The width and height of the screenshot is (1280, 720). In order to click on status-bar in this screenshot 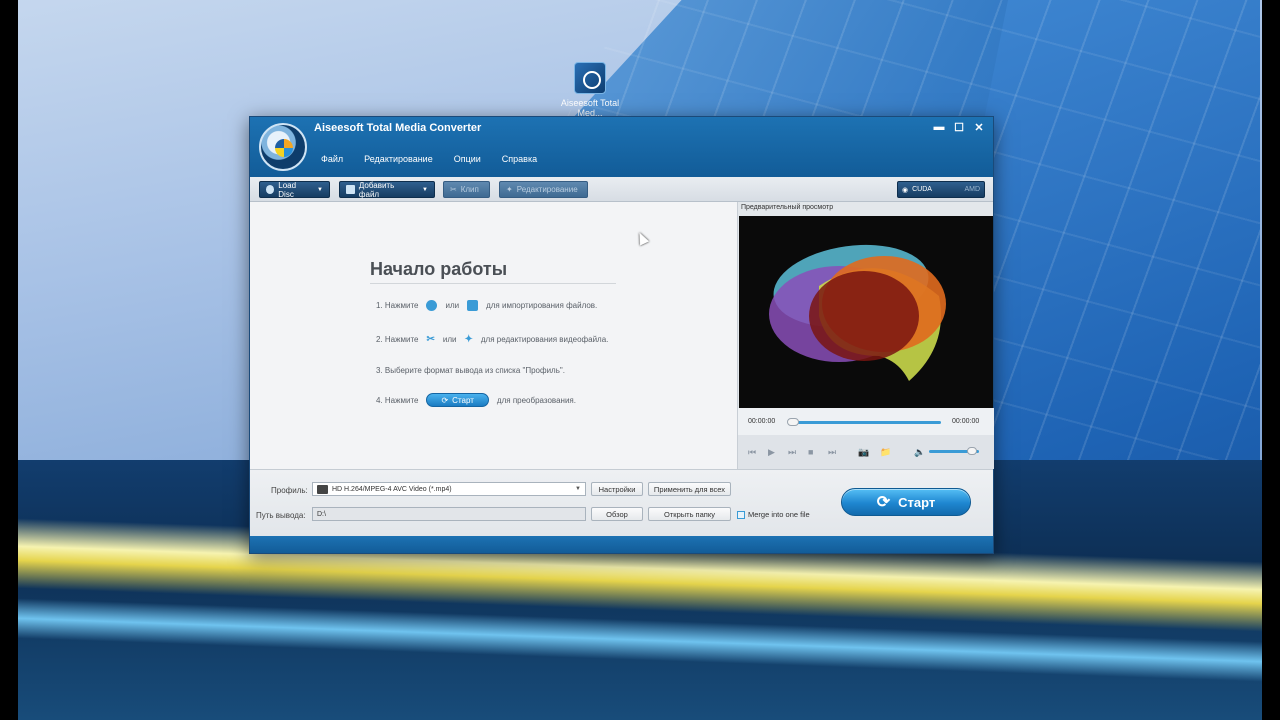, I will do `click(621, 544)`.